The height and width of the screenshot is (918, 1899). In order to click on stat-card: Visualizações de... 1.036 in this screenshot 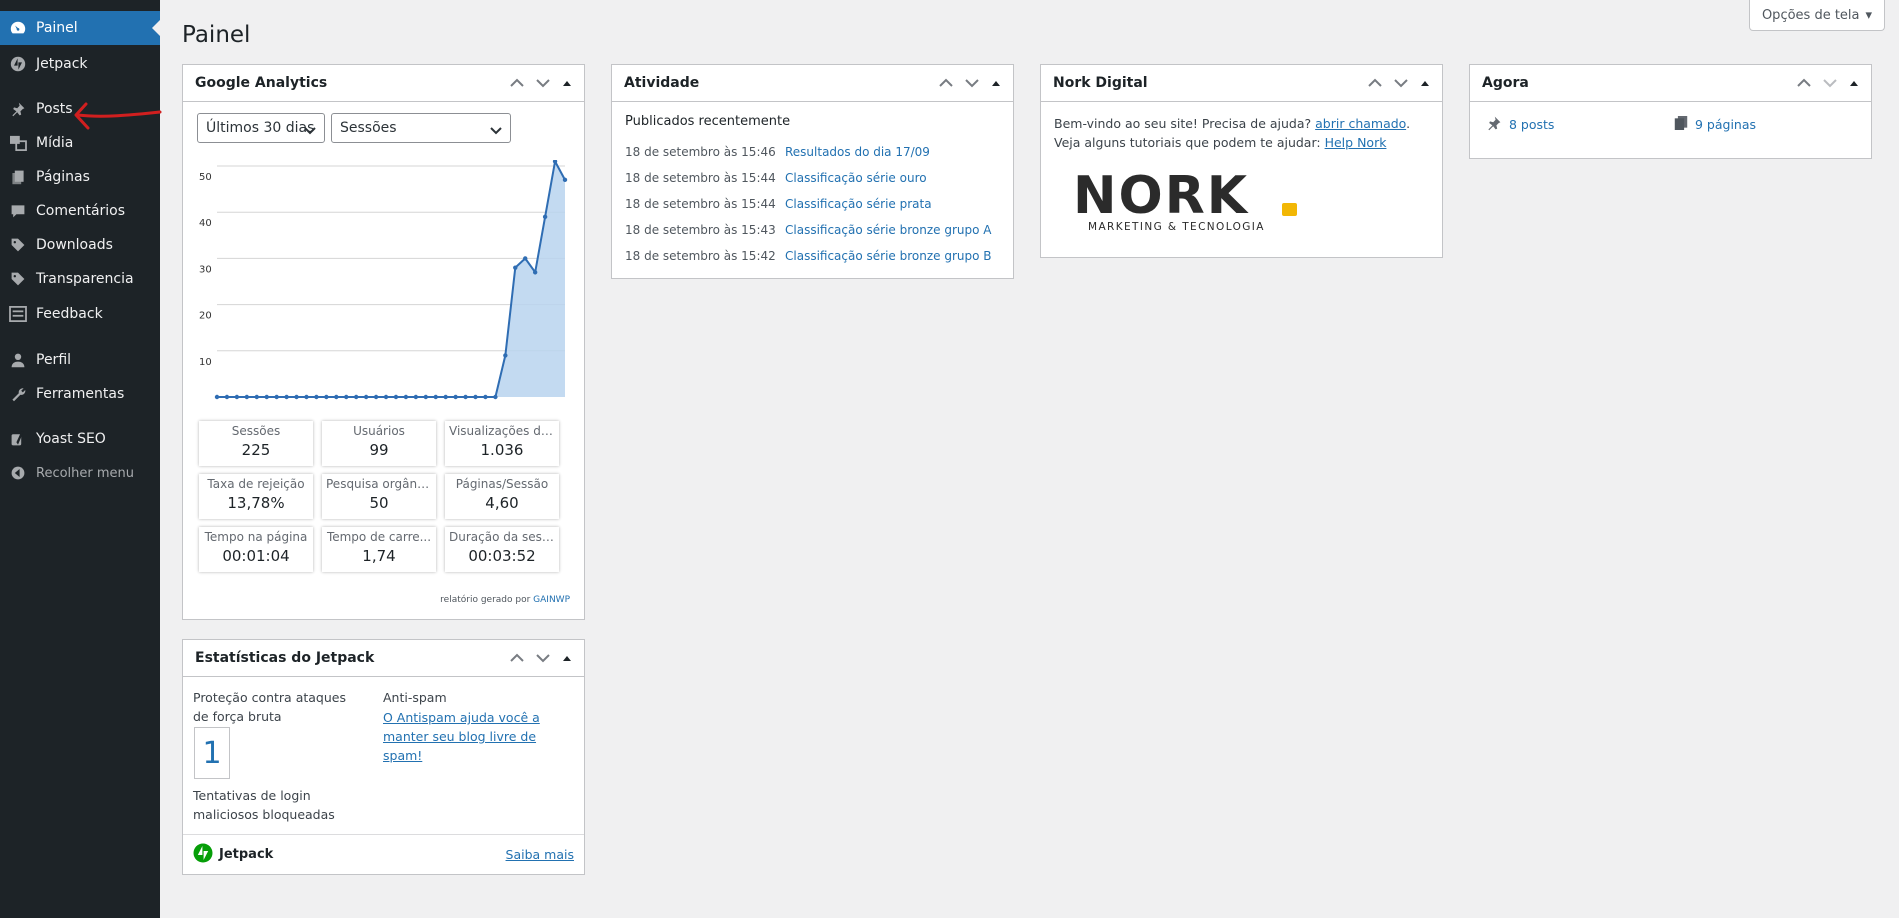, I will do `click(502, 443)`.